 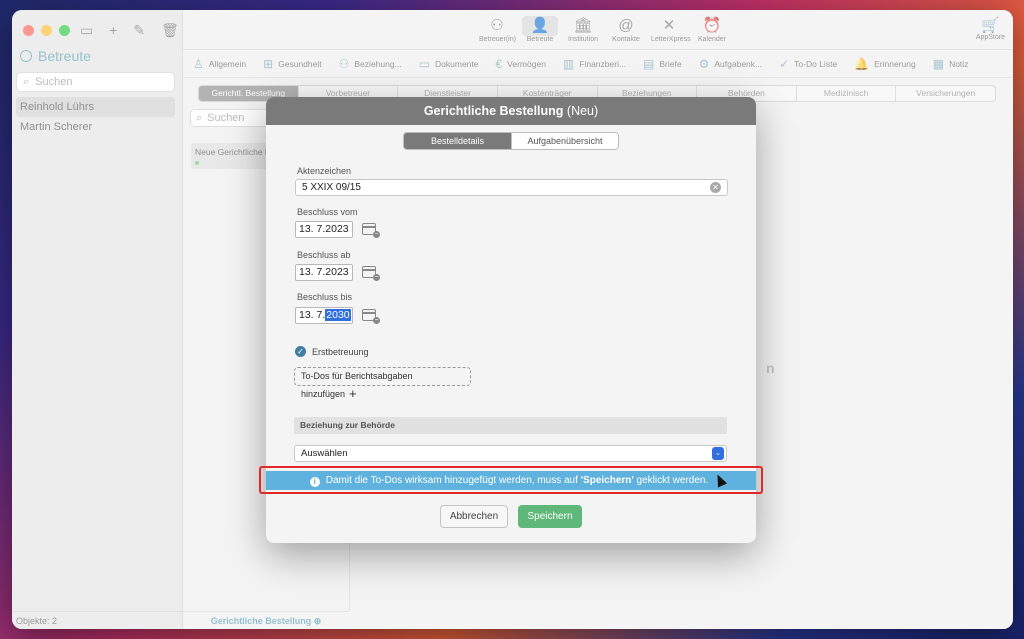 What do you see at coordinates (550, 516) in the screenshot?
I see `save-button: Speichern` at bounding box center [550, 516].